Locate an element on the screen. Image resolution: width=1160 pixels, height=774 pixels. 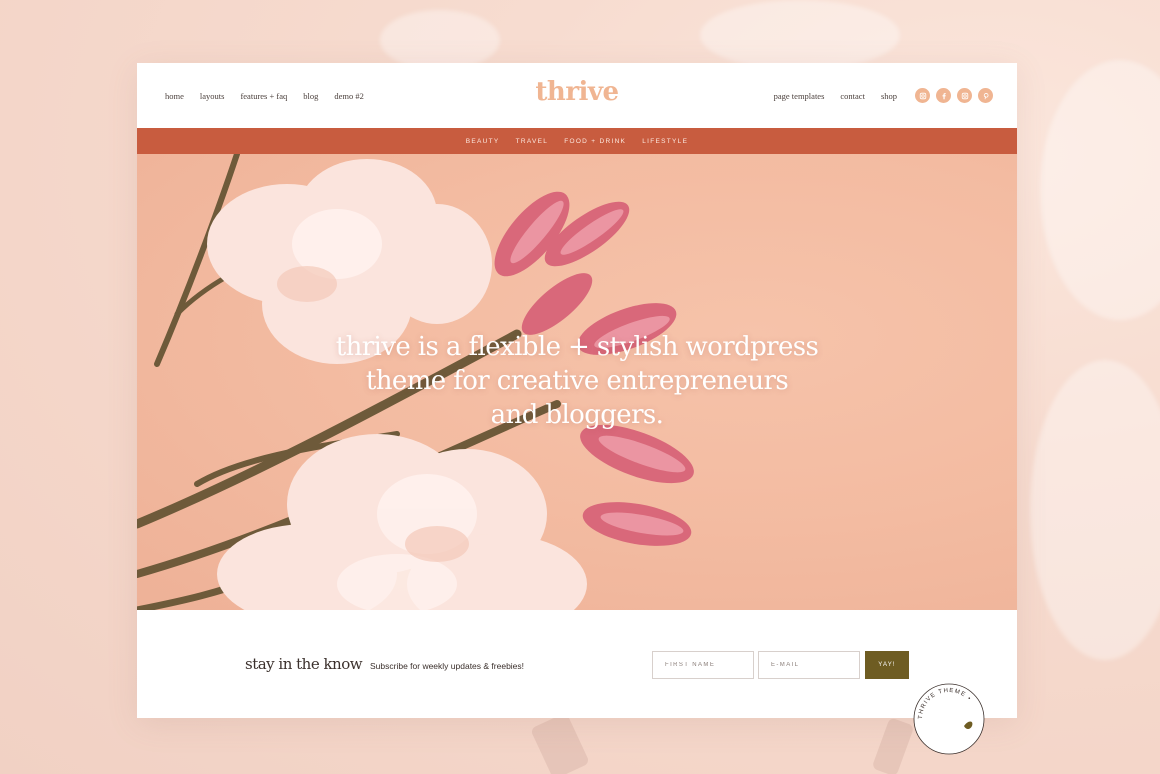
nav-shop: shop is located at coordinates (889, 96).